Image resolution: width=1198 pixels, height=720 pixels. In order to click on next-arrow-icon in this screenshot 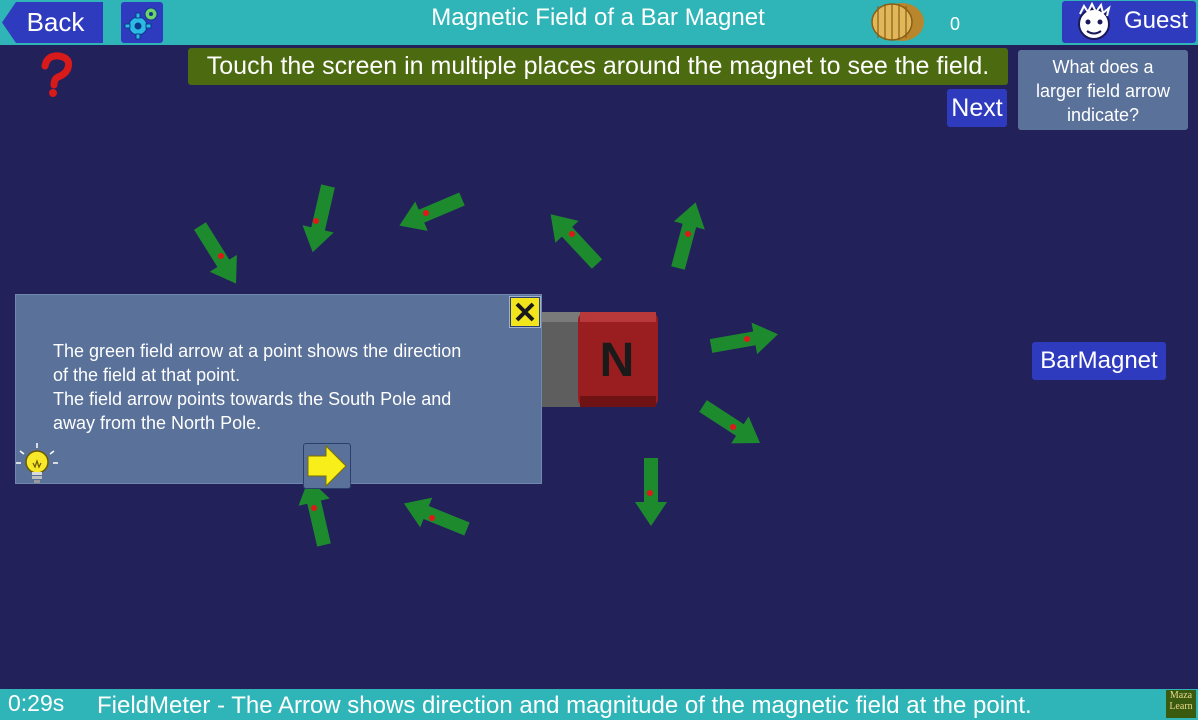, I will do `click(327, 466)`.